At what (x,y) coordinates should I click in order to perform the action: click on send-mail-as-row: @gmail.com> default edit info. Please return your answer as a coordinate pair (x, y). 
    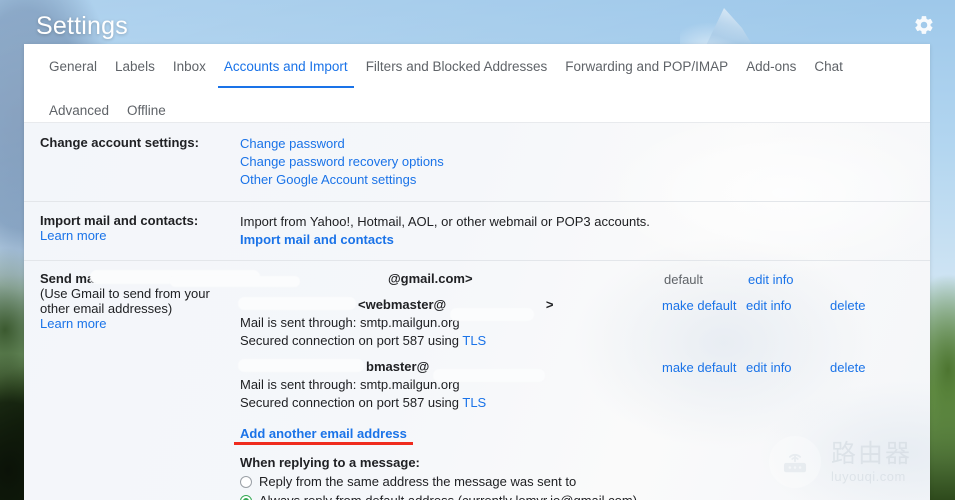
    Looking at the image, I should click on (502, 279).